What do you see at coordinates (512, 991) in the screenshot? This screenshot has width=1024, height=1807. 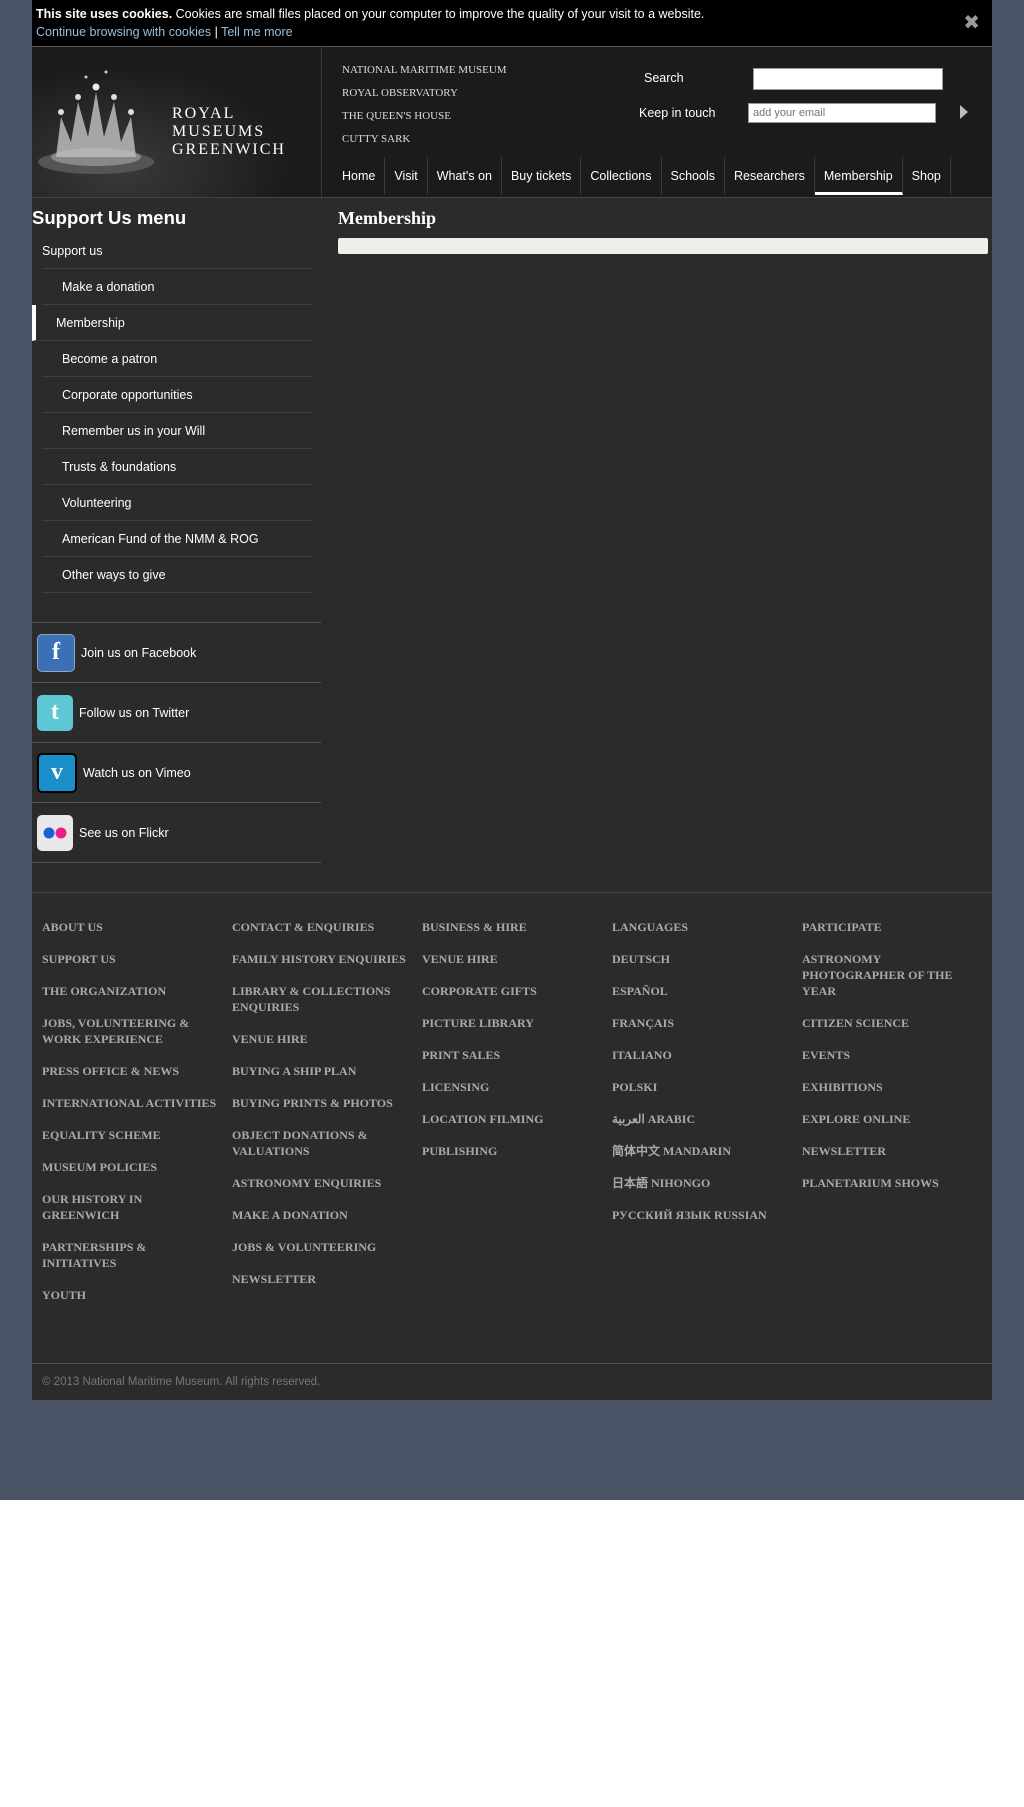 I see `footer-link: CORPORATE GIFTS` at bounding box center [512, 991].